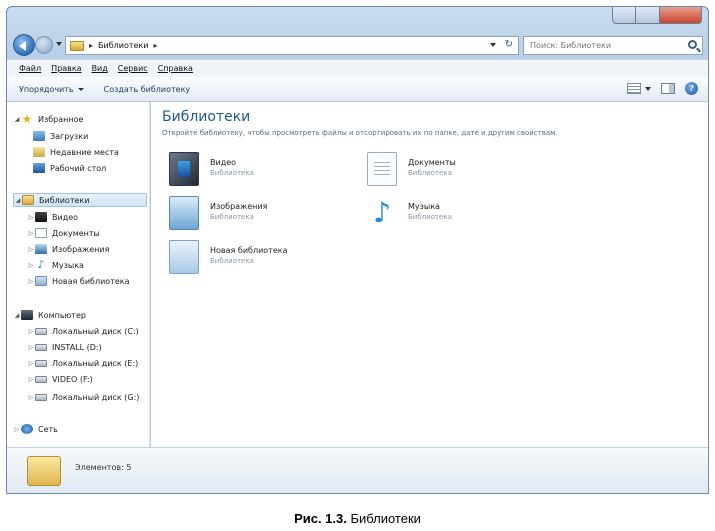  I want to click on window-controls, so click(657, 15).